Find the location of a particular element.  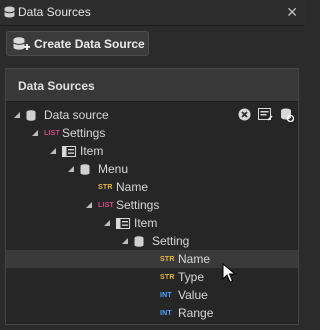

tree-row-value: INT Value is located at coordinates (152, 295).